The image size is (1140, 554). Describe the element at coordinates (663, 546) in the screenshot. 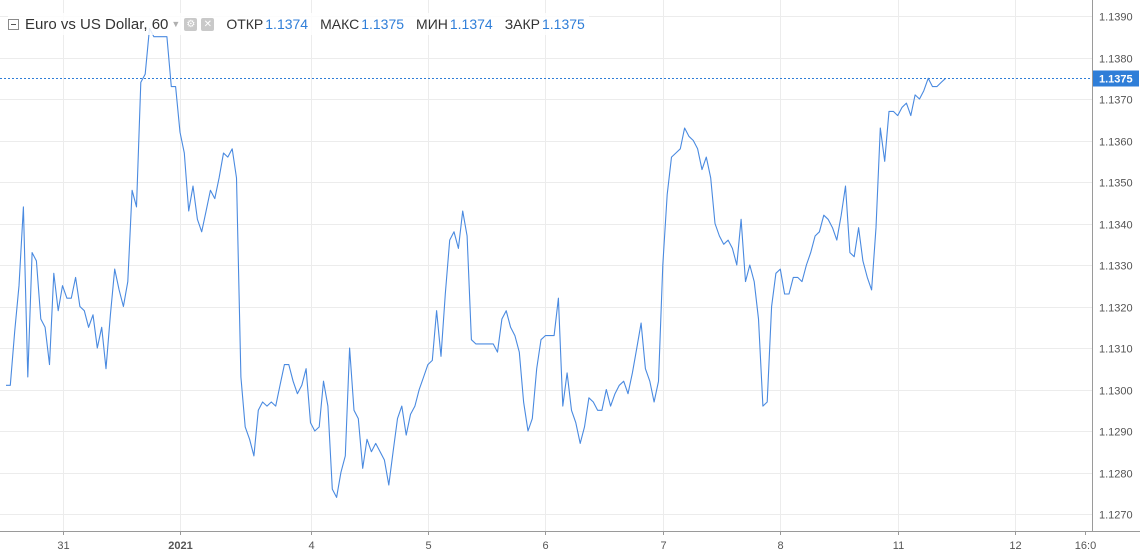

I see `x-tick-label: 7` at that location.